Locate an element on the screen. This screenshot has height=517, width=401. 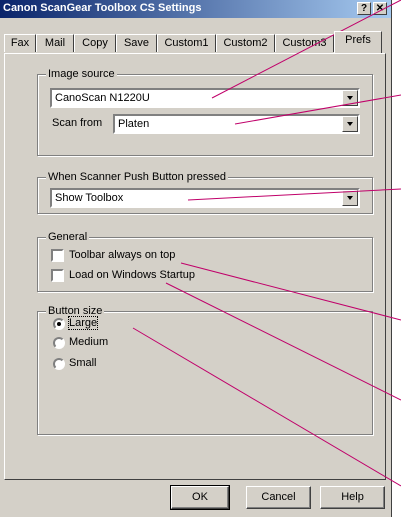
tab-label: Mail is located at coordinates (55, 43).